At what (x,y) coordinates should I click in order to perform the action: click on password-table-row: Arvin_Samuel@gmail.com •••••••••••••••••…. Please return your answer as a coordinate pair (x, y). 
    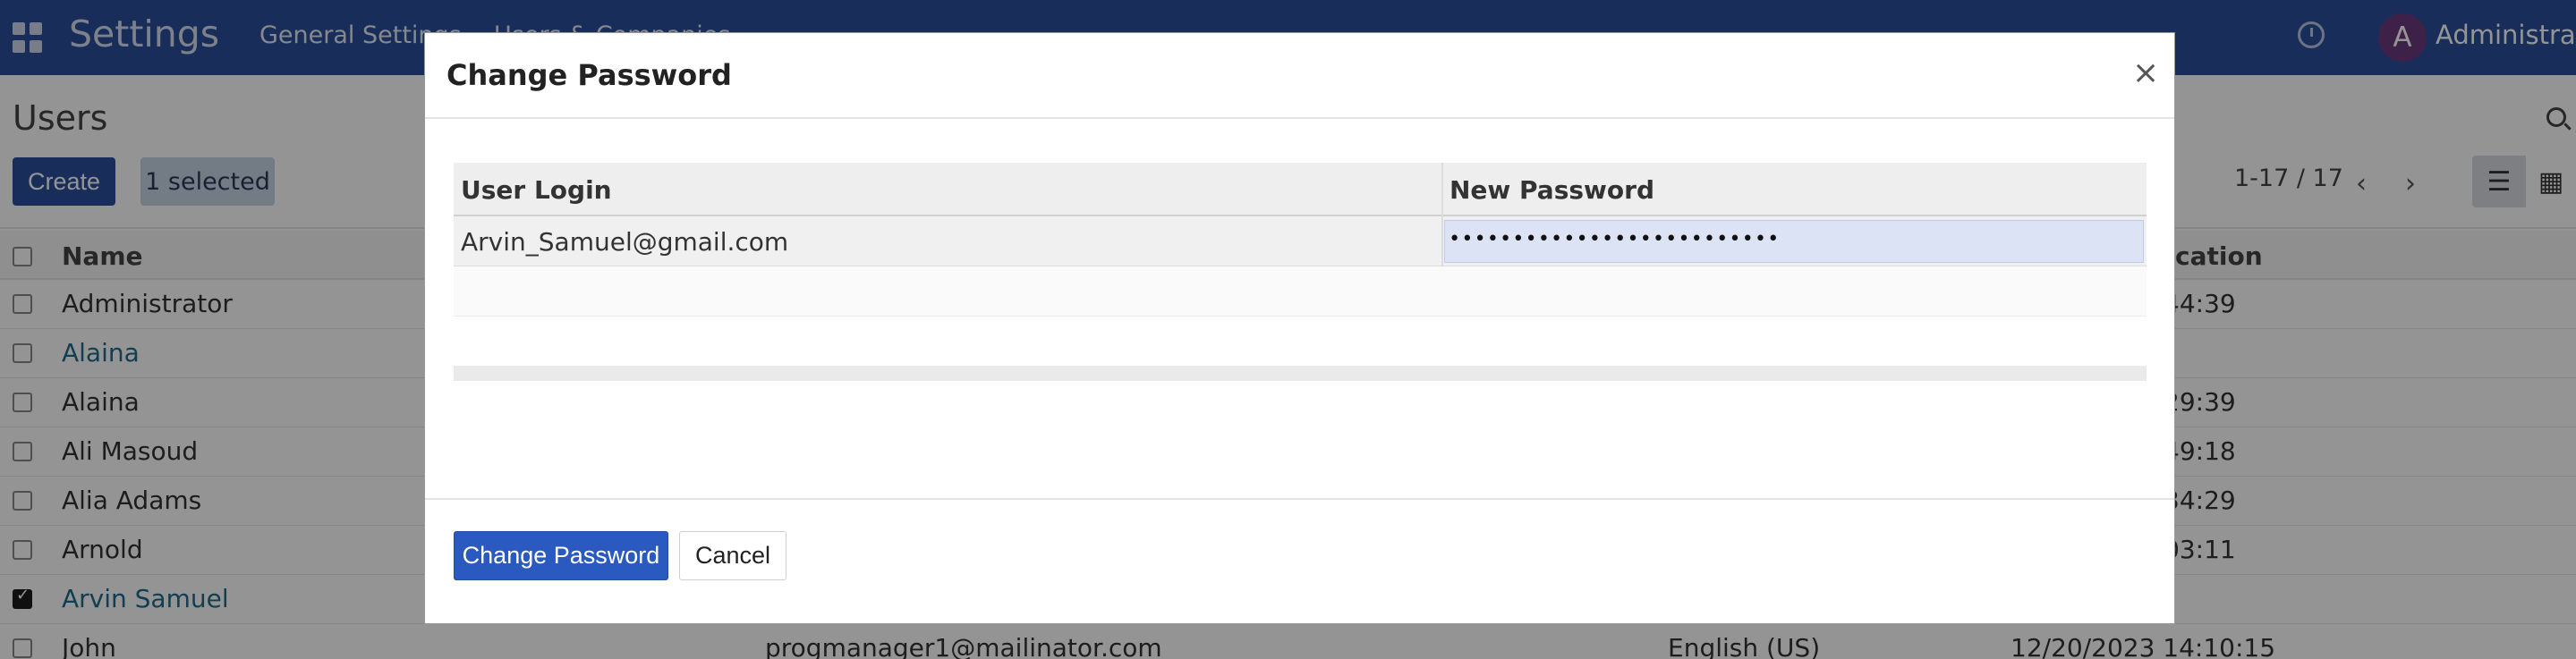
    Looking at the image, I should click on (1300, 241).